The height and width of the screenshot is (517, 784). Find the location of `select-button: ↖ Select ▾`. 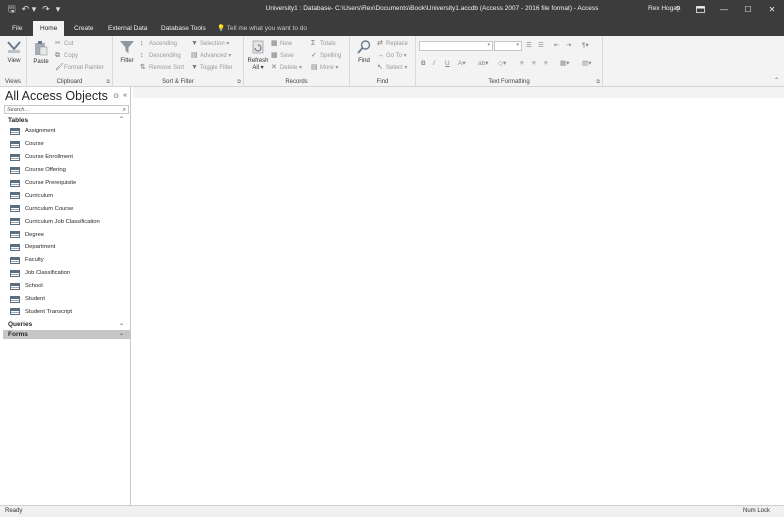

select-button: ↖ Select ▾ is located at coordinates (392, 68).